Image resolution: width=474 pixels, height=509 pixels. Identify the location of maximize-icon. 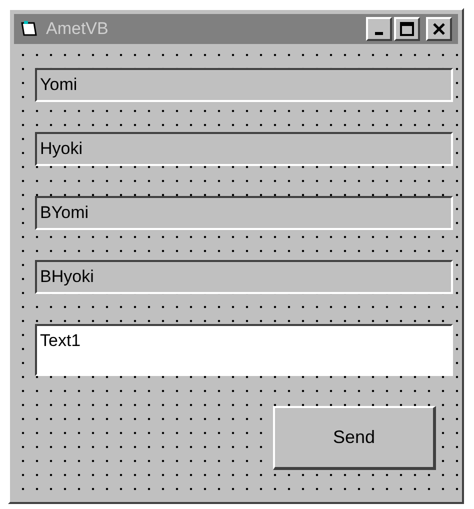
(407, 29).